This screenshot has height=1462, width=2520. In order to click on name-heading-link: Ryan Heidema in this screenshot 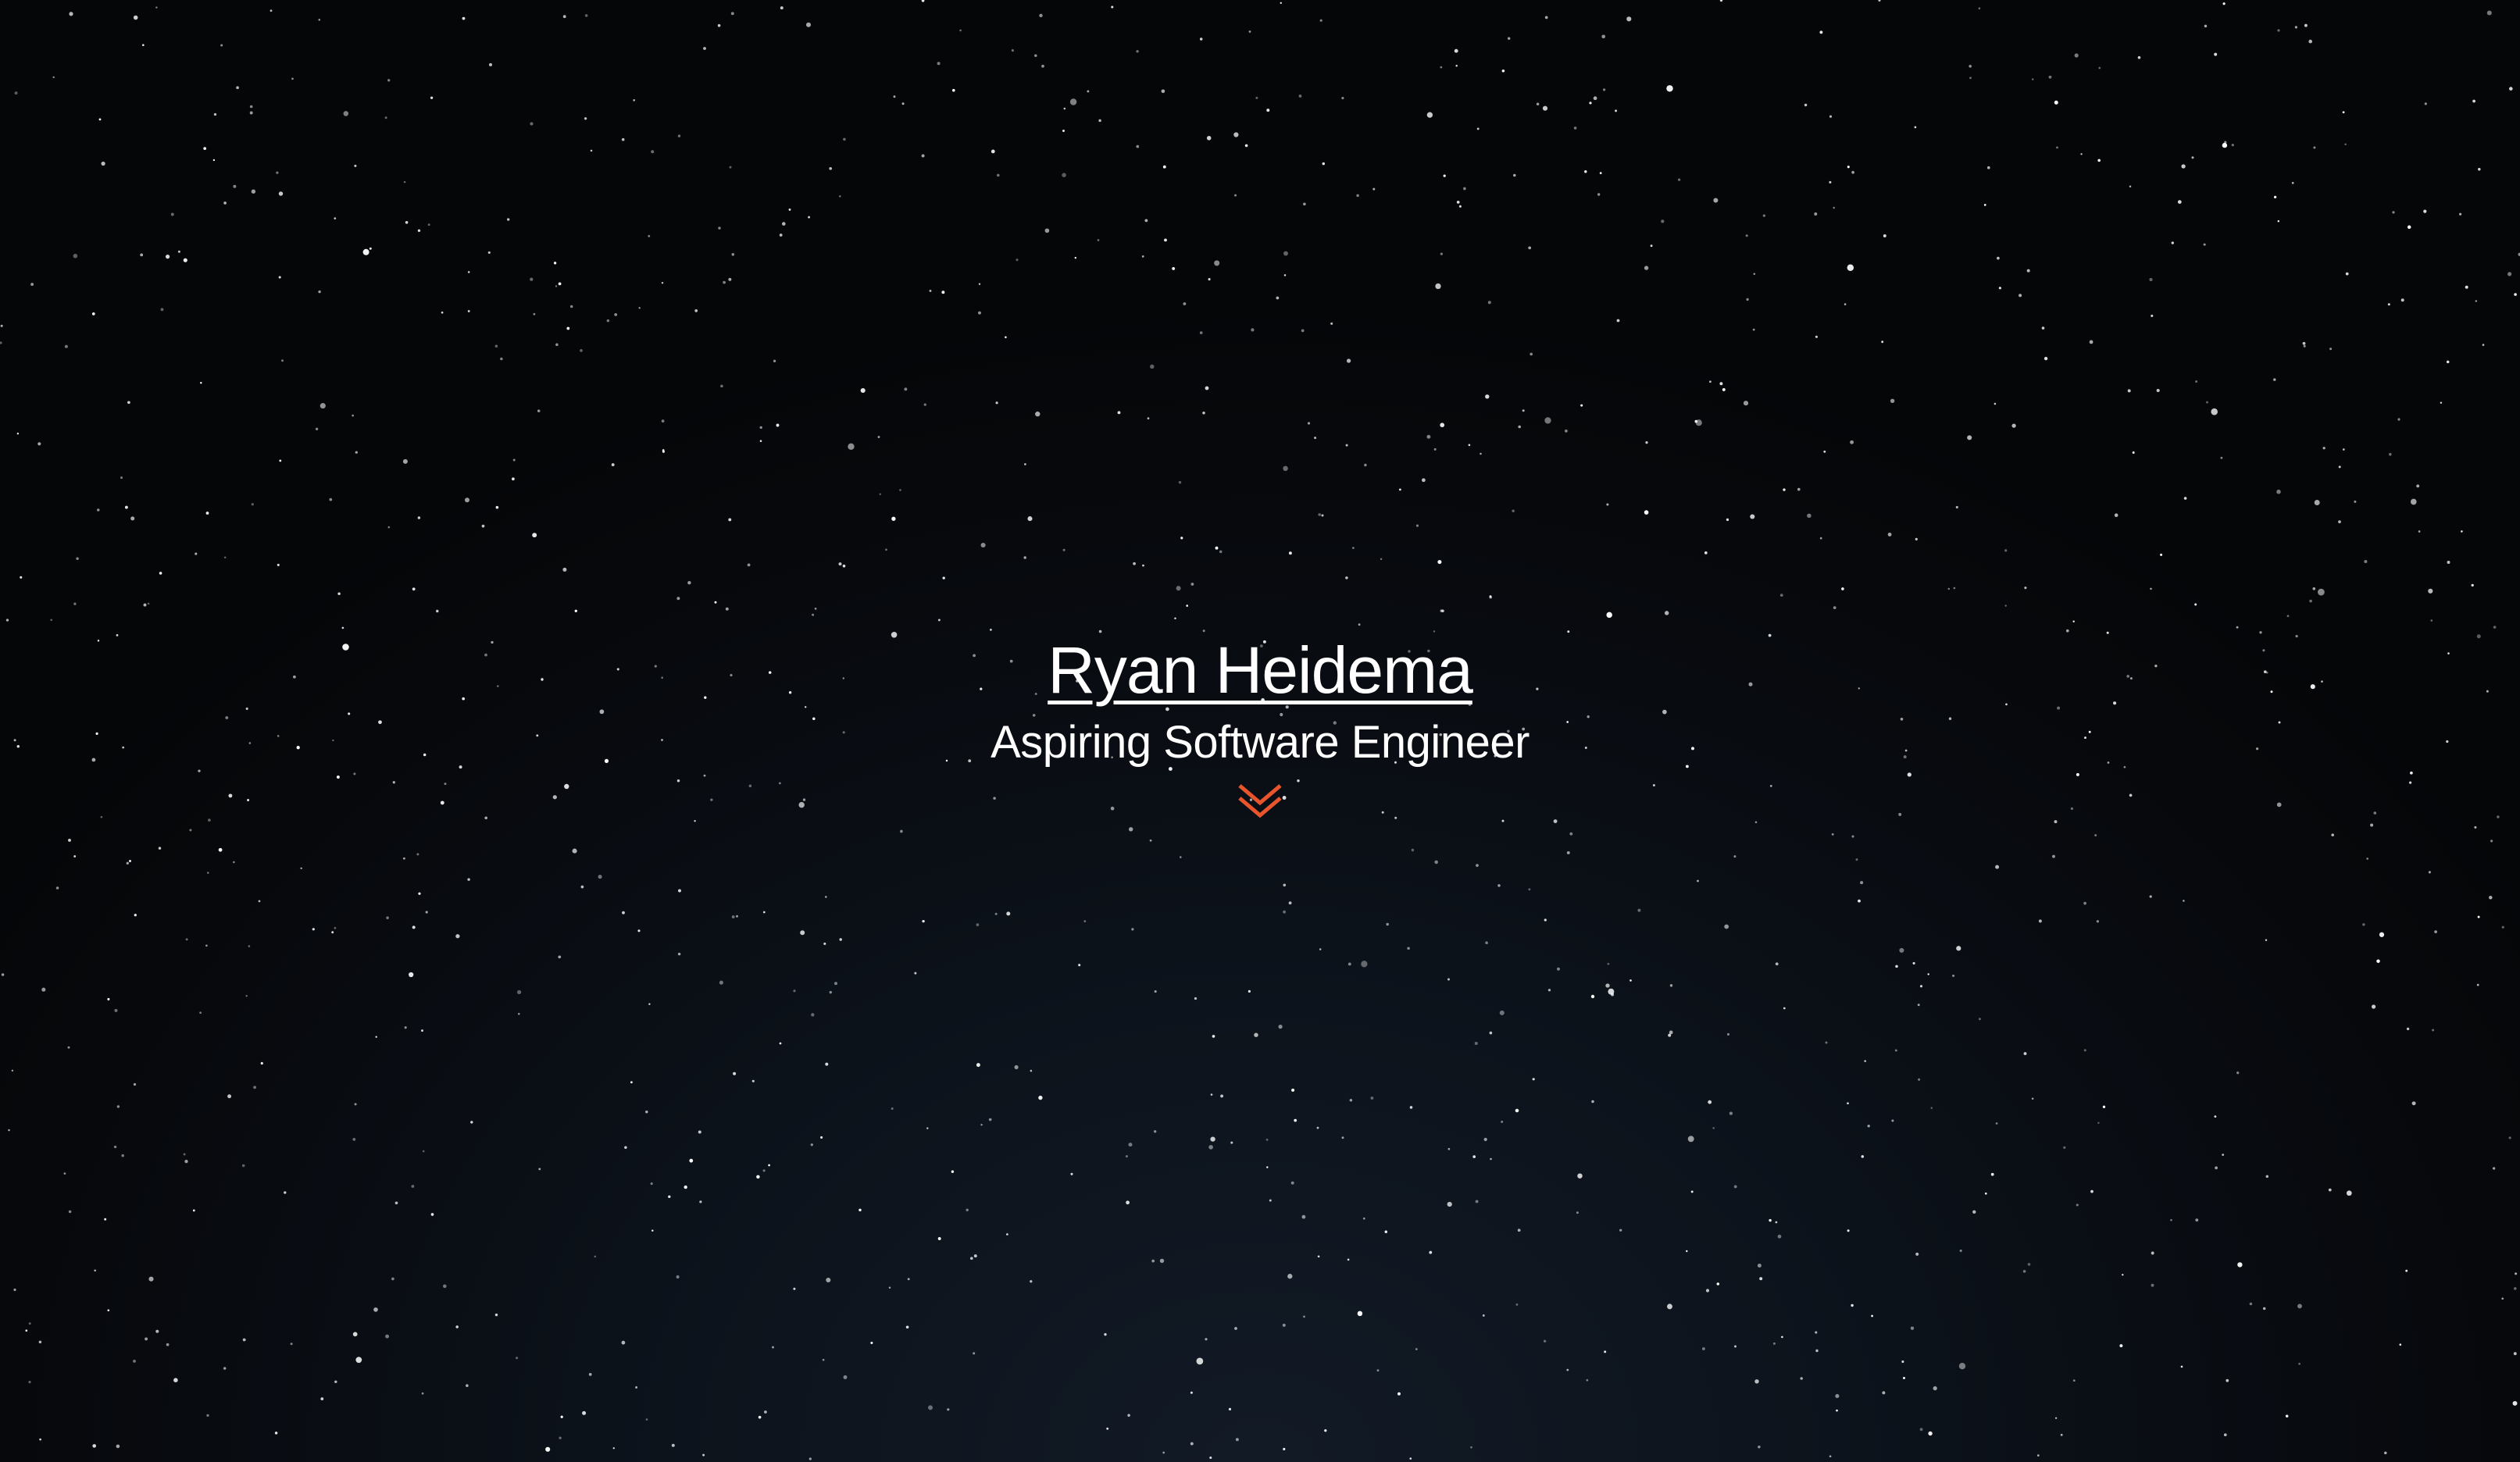, I will do `click(1260, 670)`.